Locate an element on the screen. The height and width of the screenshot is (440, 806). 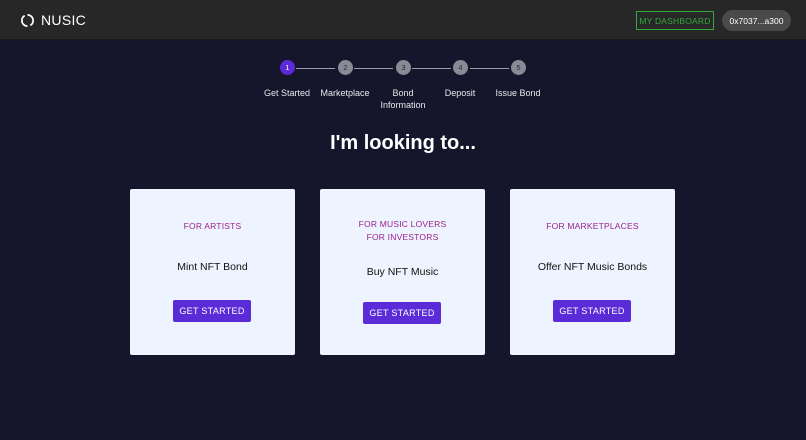
card-audience-tag: FOR INVESTORS is located at coordinates (402, 237).